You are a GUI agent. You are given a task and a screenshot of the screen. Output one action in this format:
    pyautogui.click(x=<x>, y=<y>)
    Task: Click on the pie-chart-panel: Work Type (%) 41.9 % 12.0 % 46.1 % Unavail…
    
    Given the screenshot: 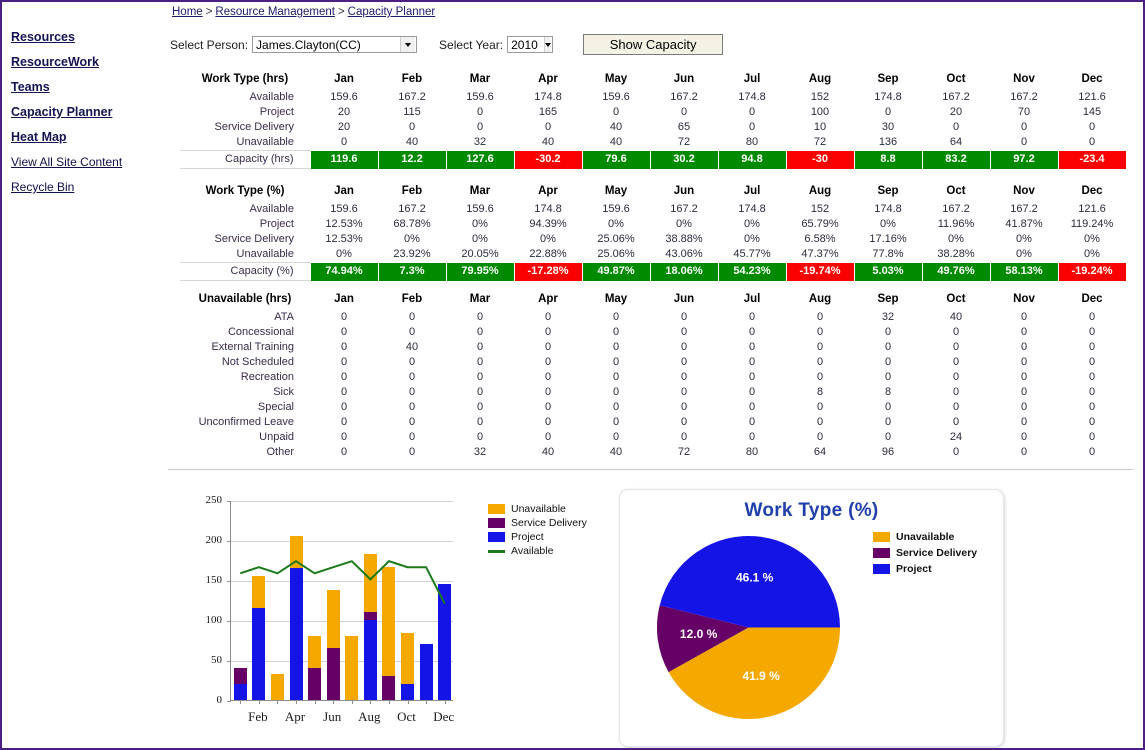 What is the action you would take?
    pyautogui.click(x=811, y=618)
    